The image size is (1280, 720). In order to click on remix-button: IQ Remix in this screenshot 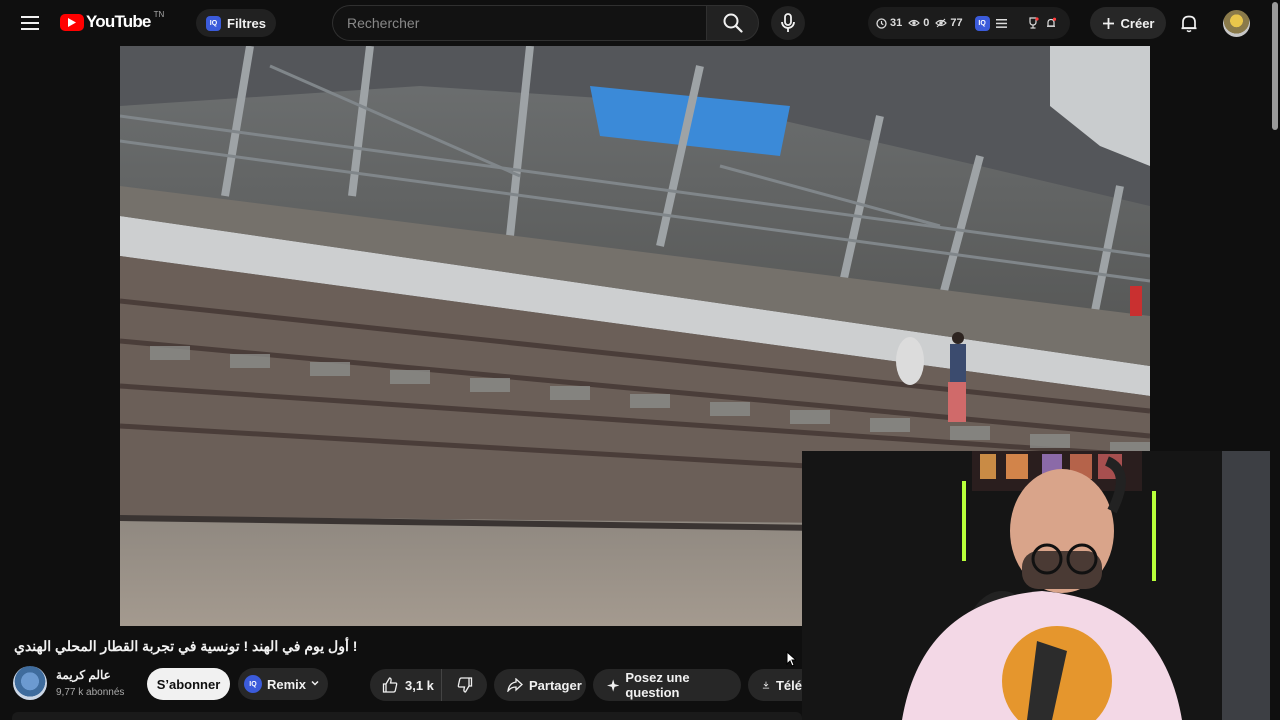, I will do `click(283, 684)`.